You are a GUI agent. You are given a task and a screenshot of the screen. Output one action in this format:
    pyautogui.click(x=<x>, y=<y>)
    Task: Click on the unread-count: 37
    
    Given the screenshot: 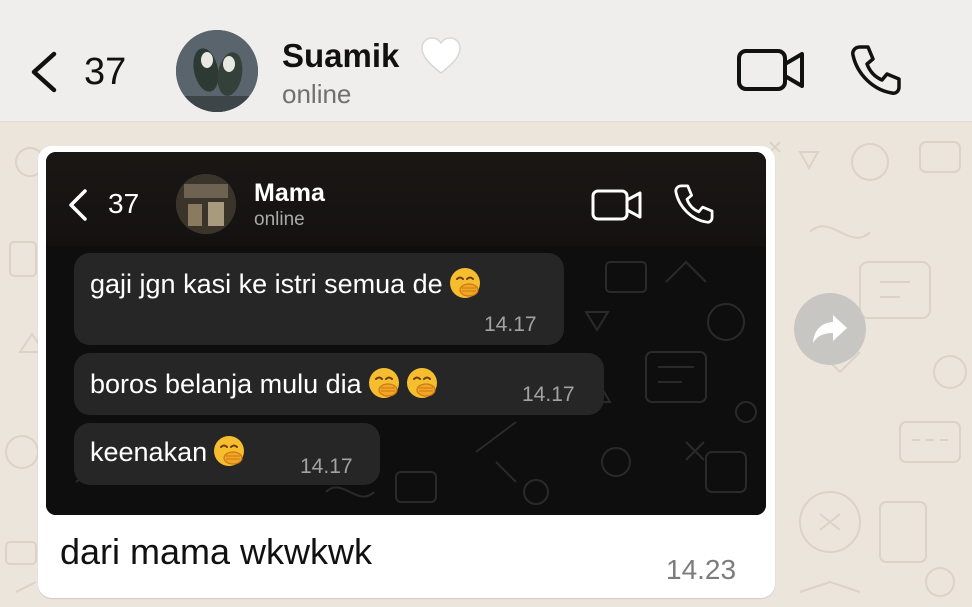 What is the action you would take?
    pyautogui.click(x=105, y=72)
    